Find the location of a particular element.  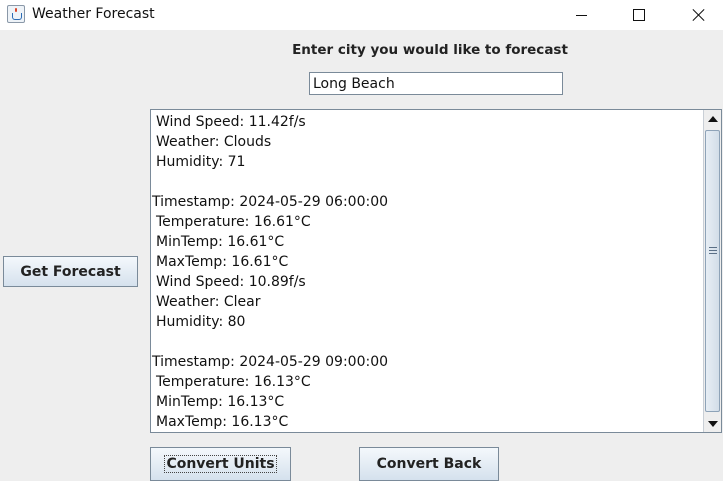

forecast-line: Wind Speed: 11.42f/s is located at coordinates (231, 122).